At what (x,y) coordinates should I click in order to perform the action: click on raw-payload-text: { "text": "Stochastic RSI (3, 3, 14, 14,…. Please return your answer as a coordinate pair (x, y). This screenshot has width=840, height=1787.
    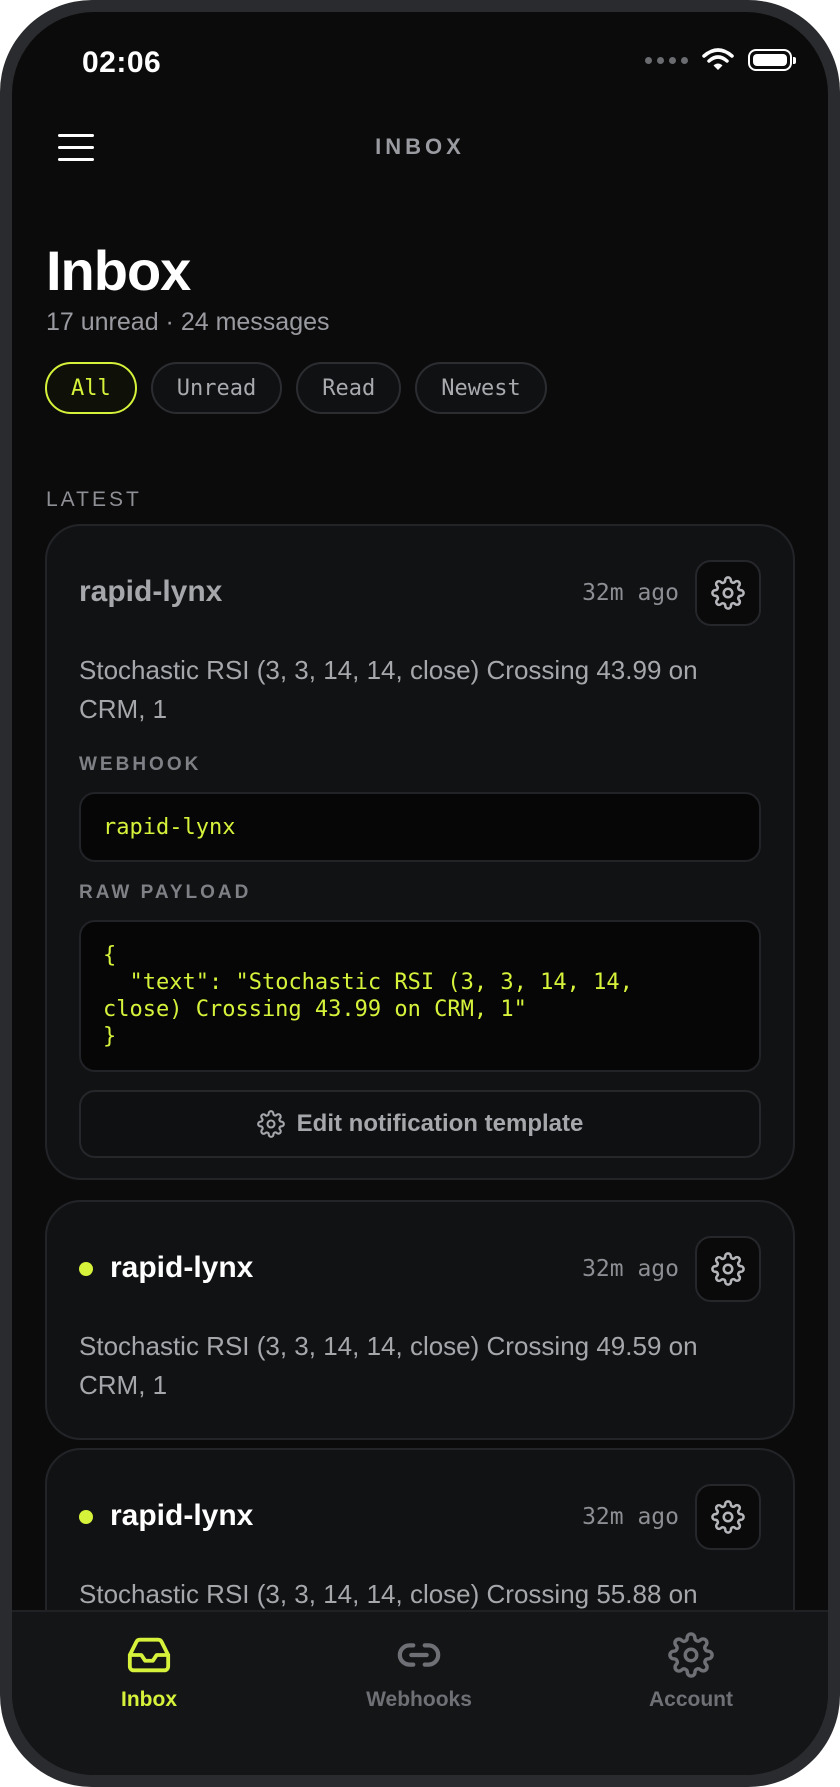
    Looking at the image, I should click on (368, 996).